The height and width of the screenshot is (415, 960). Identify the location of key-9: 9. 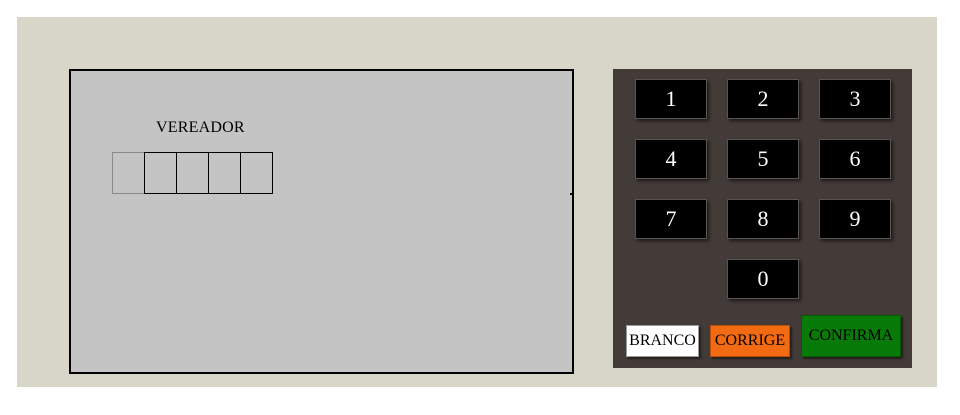
(855, 219).